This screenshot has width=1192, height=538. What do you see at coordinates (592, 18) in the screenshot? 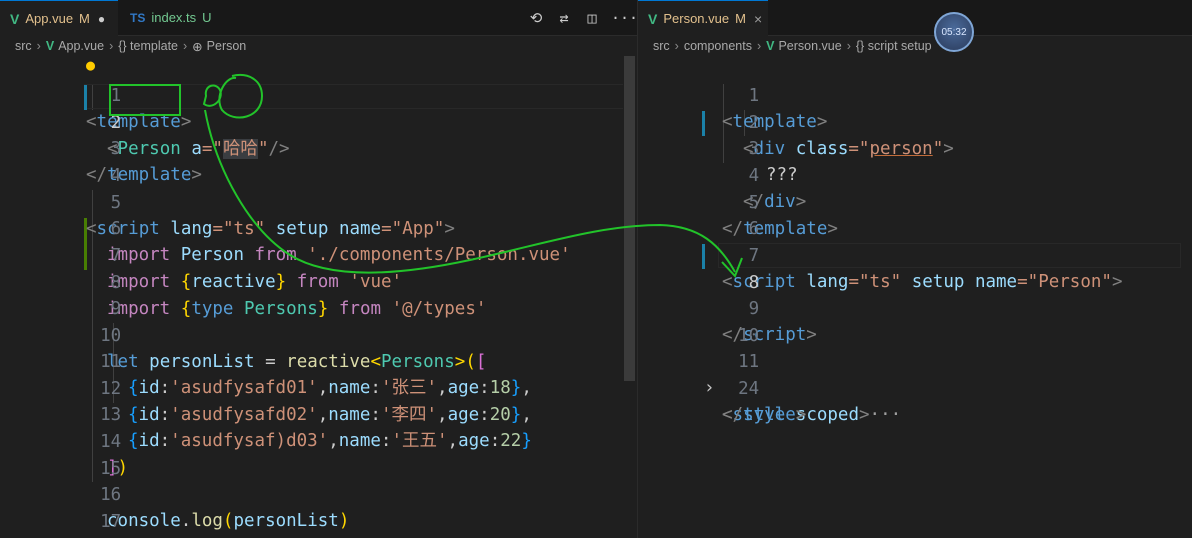
I see `split-editor-icon: ◫` at bounding box center [592, 18].